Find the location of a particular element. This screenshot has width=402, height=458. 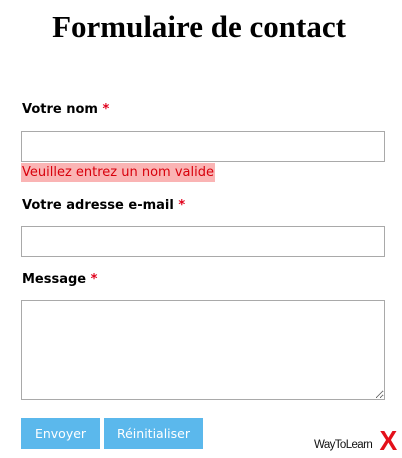

logo-x-mark: X is located at coordinates (388, 440).